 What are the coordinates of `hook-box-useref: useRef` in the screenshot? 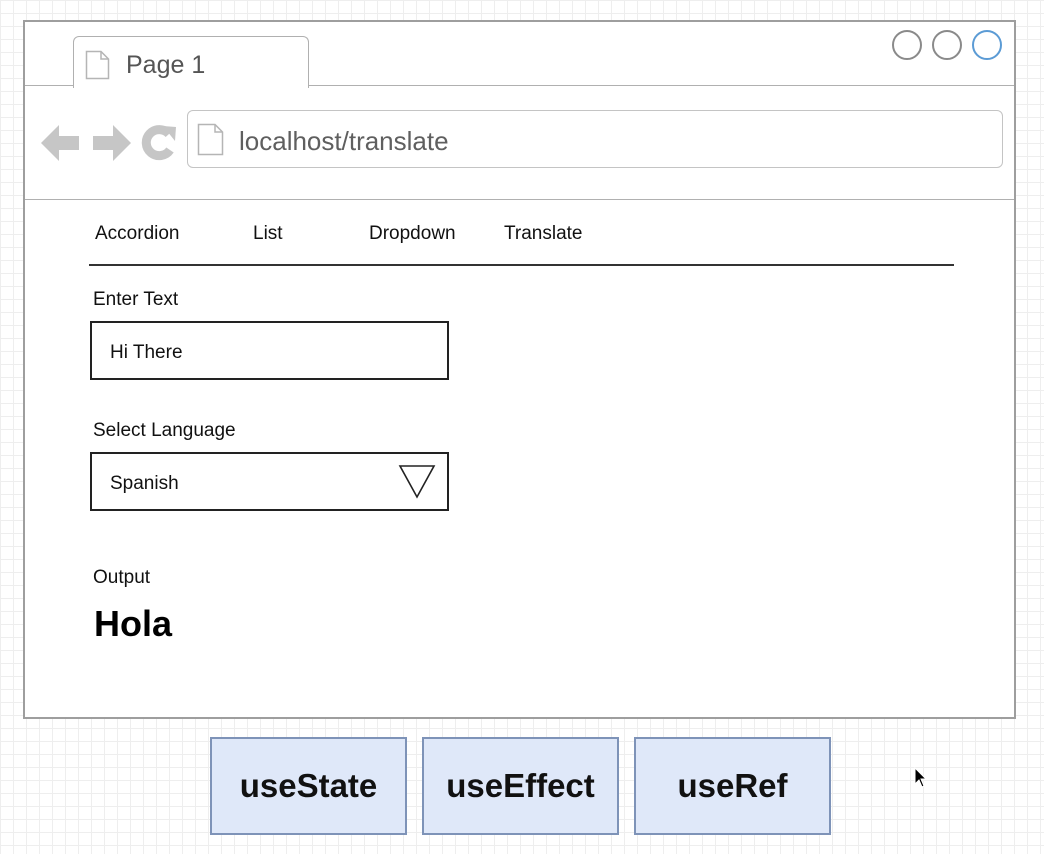 It's located at (732, 786).